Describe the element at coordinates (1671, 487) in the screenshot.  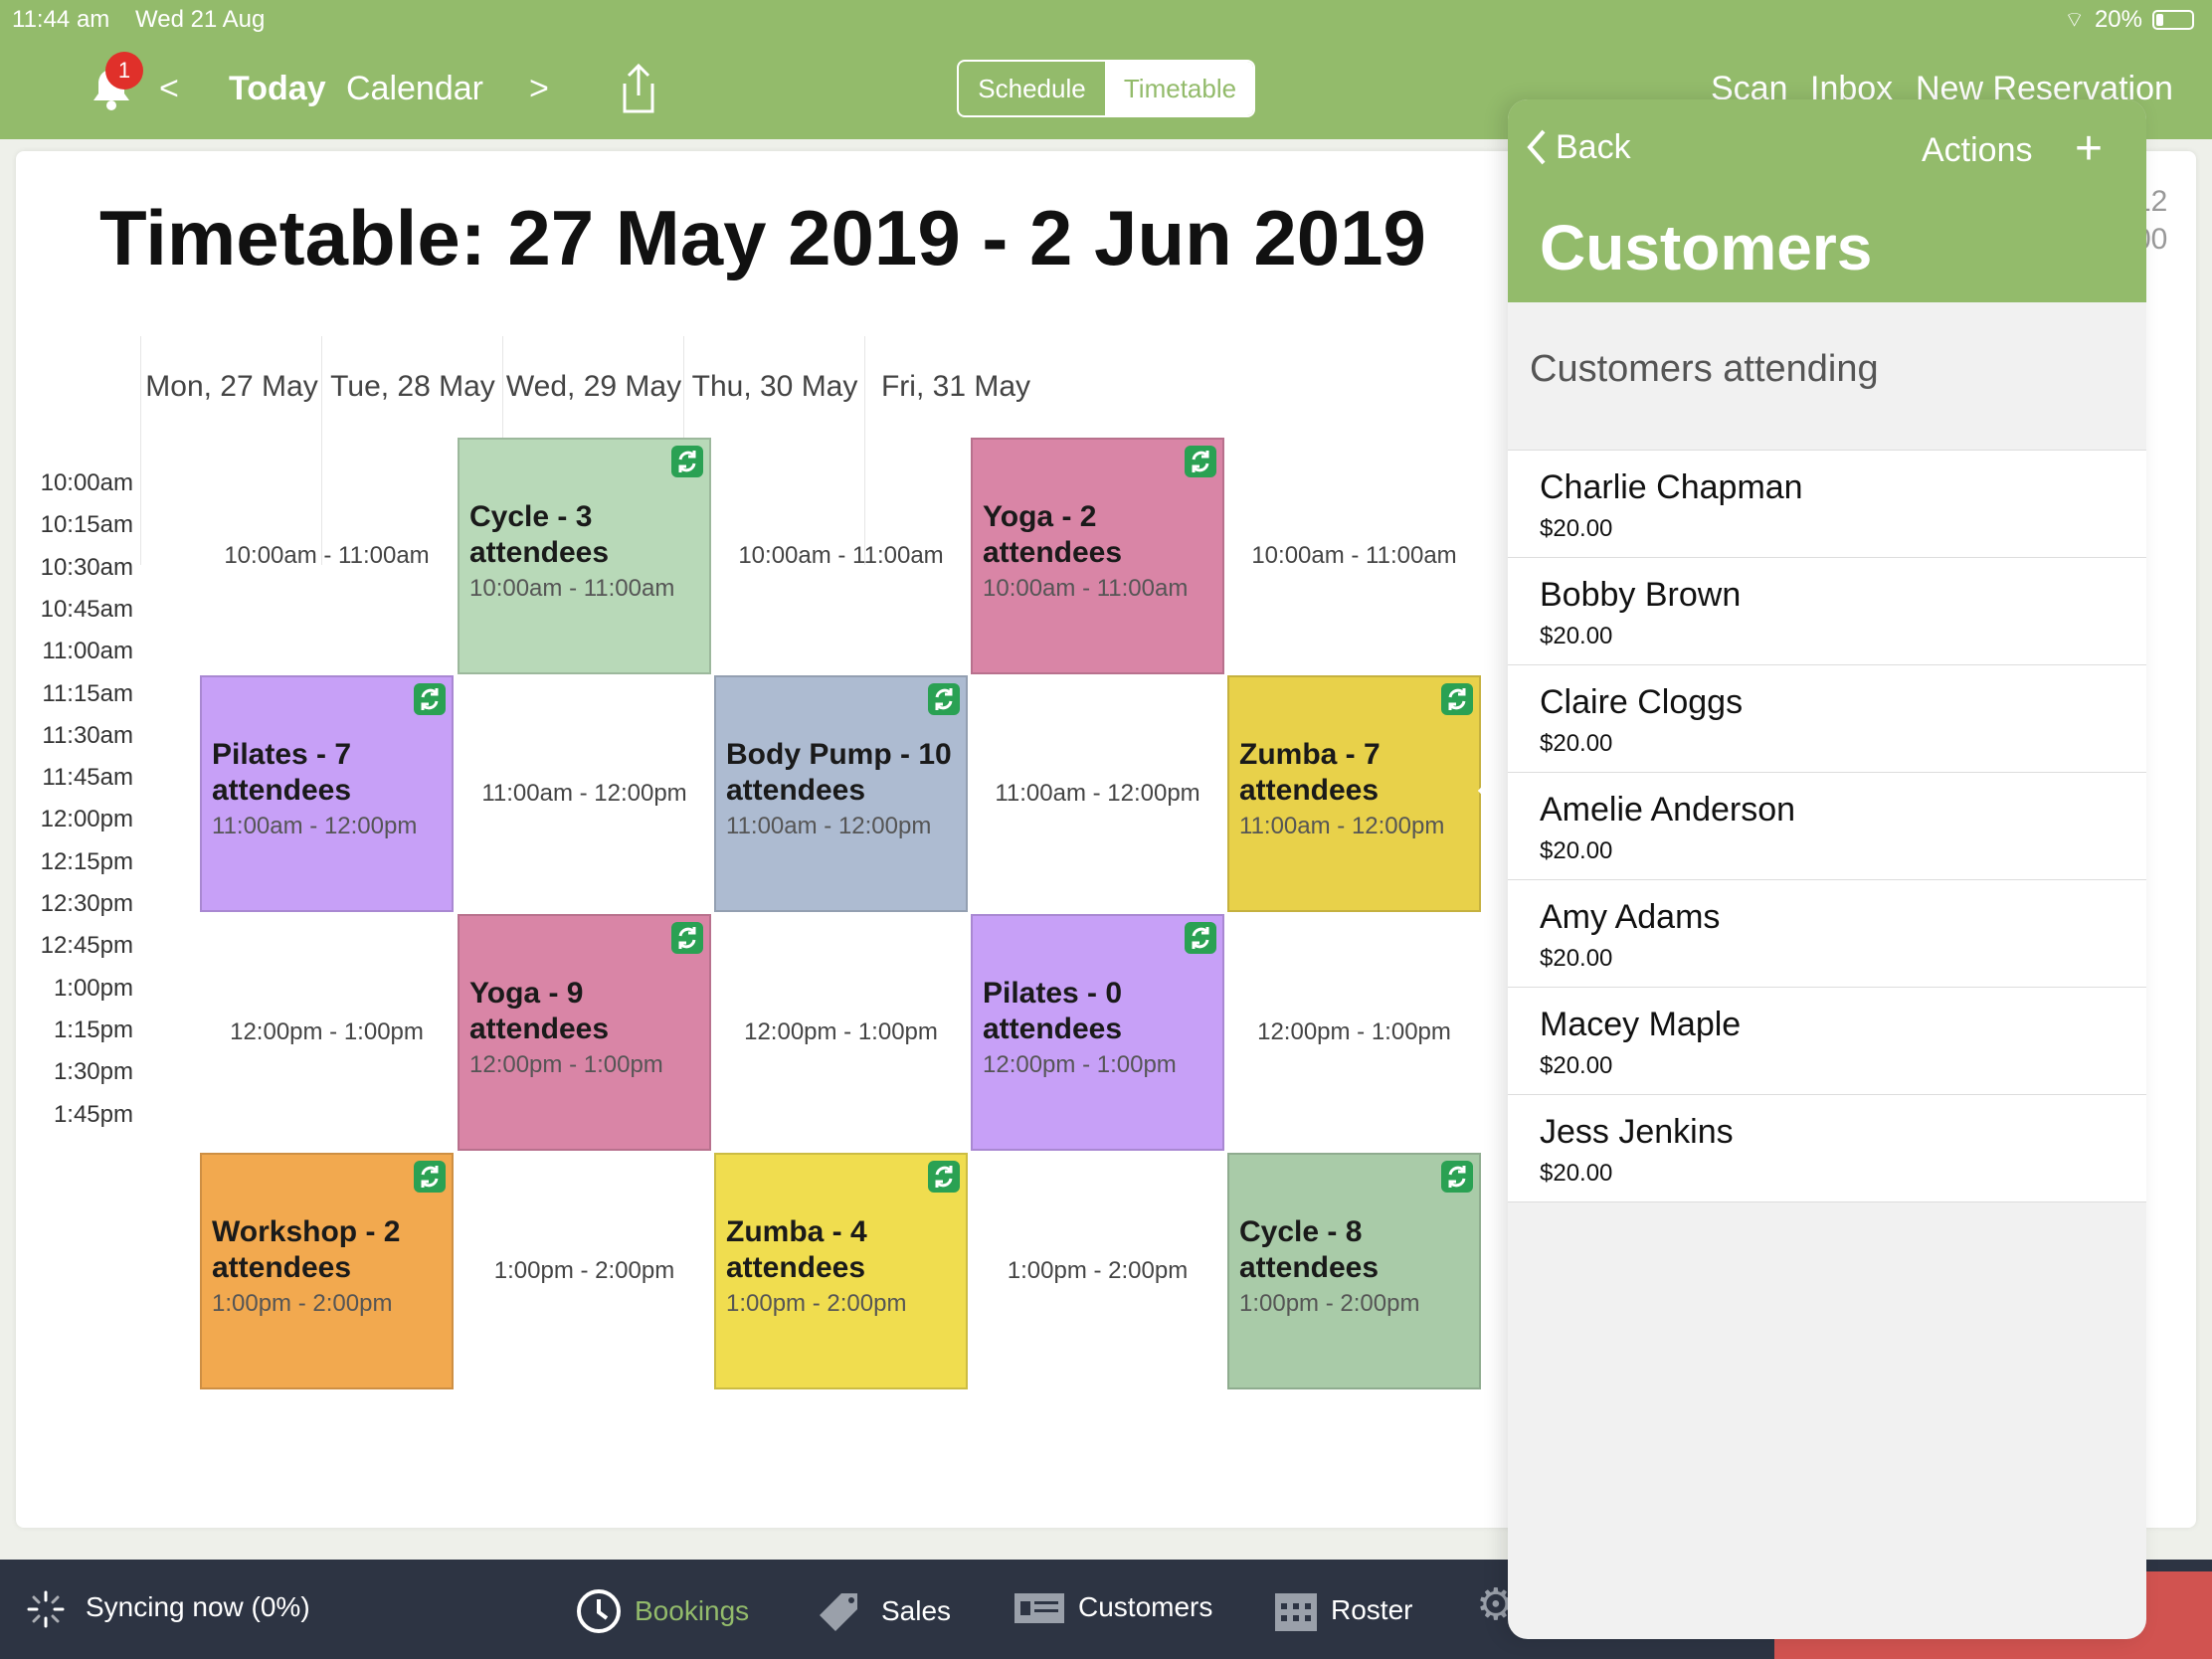
I see `customer-name: Charlie Chapman` at that location.